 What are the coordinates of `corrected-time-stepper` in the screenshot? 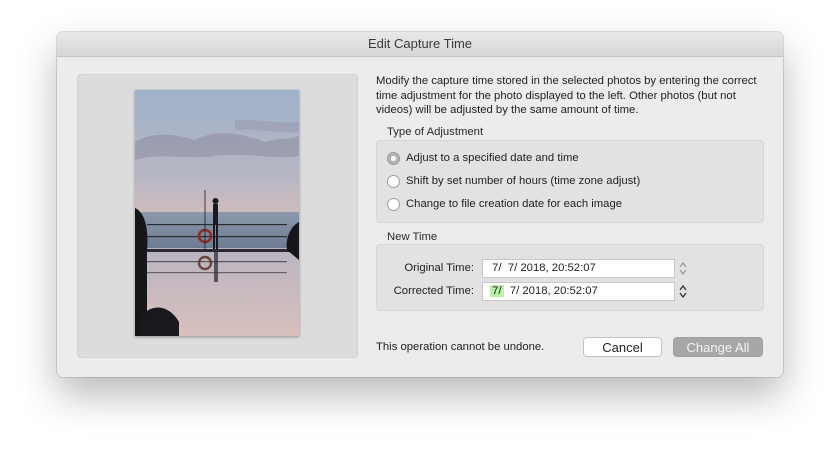 It's located at (683, 291).